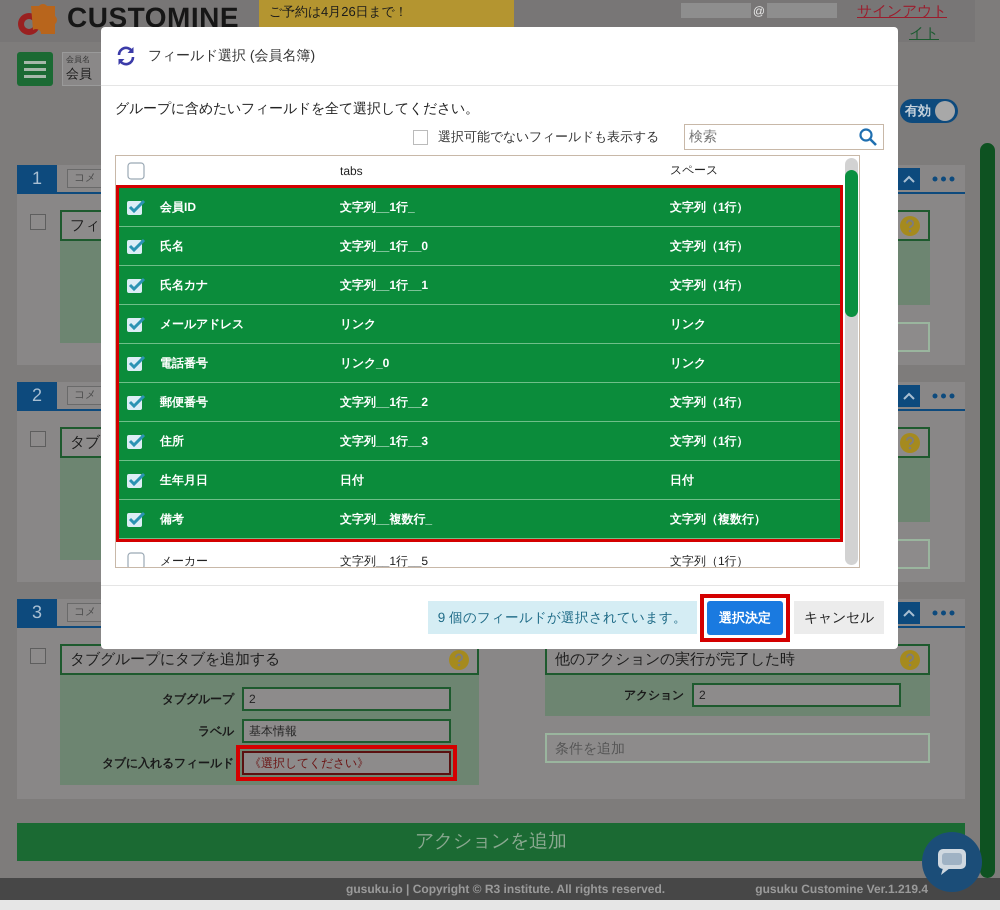  I want to click on step-number: 1, so click(37, 178).